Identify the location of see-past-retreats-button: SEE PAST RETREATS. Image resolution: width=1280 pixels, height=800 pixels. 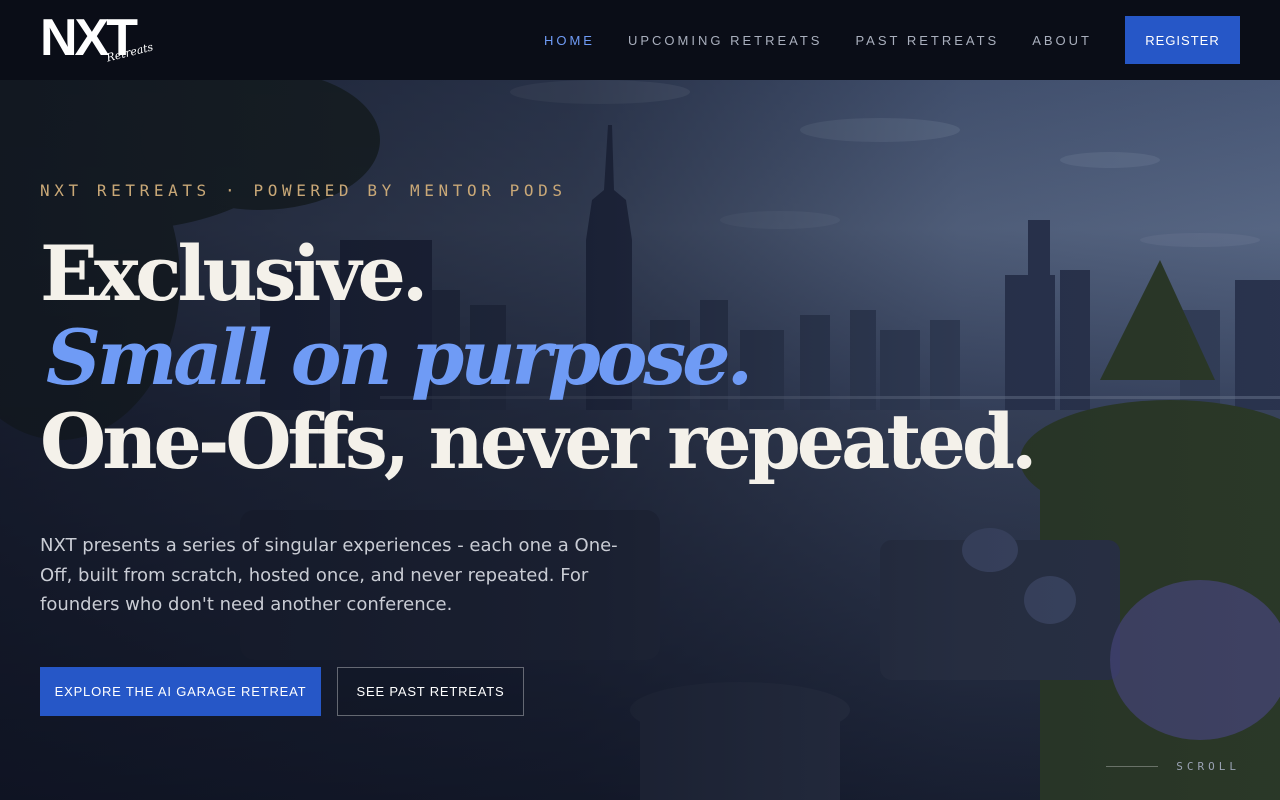
(430, 691).